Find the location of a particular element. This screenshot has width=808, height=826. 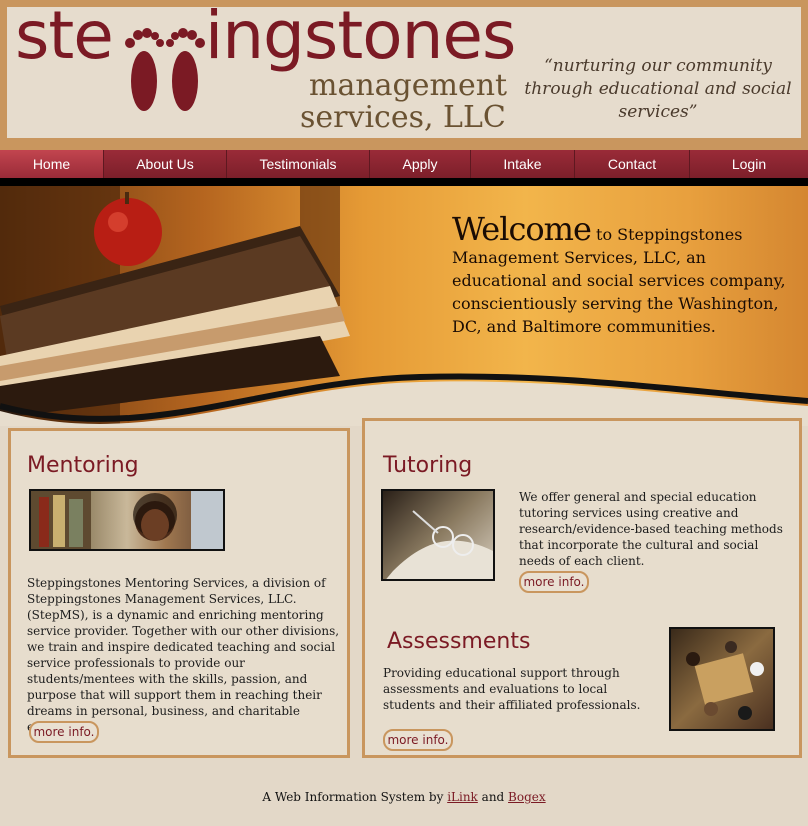

nav-home: Home is located at coordinates (52, 164).